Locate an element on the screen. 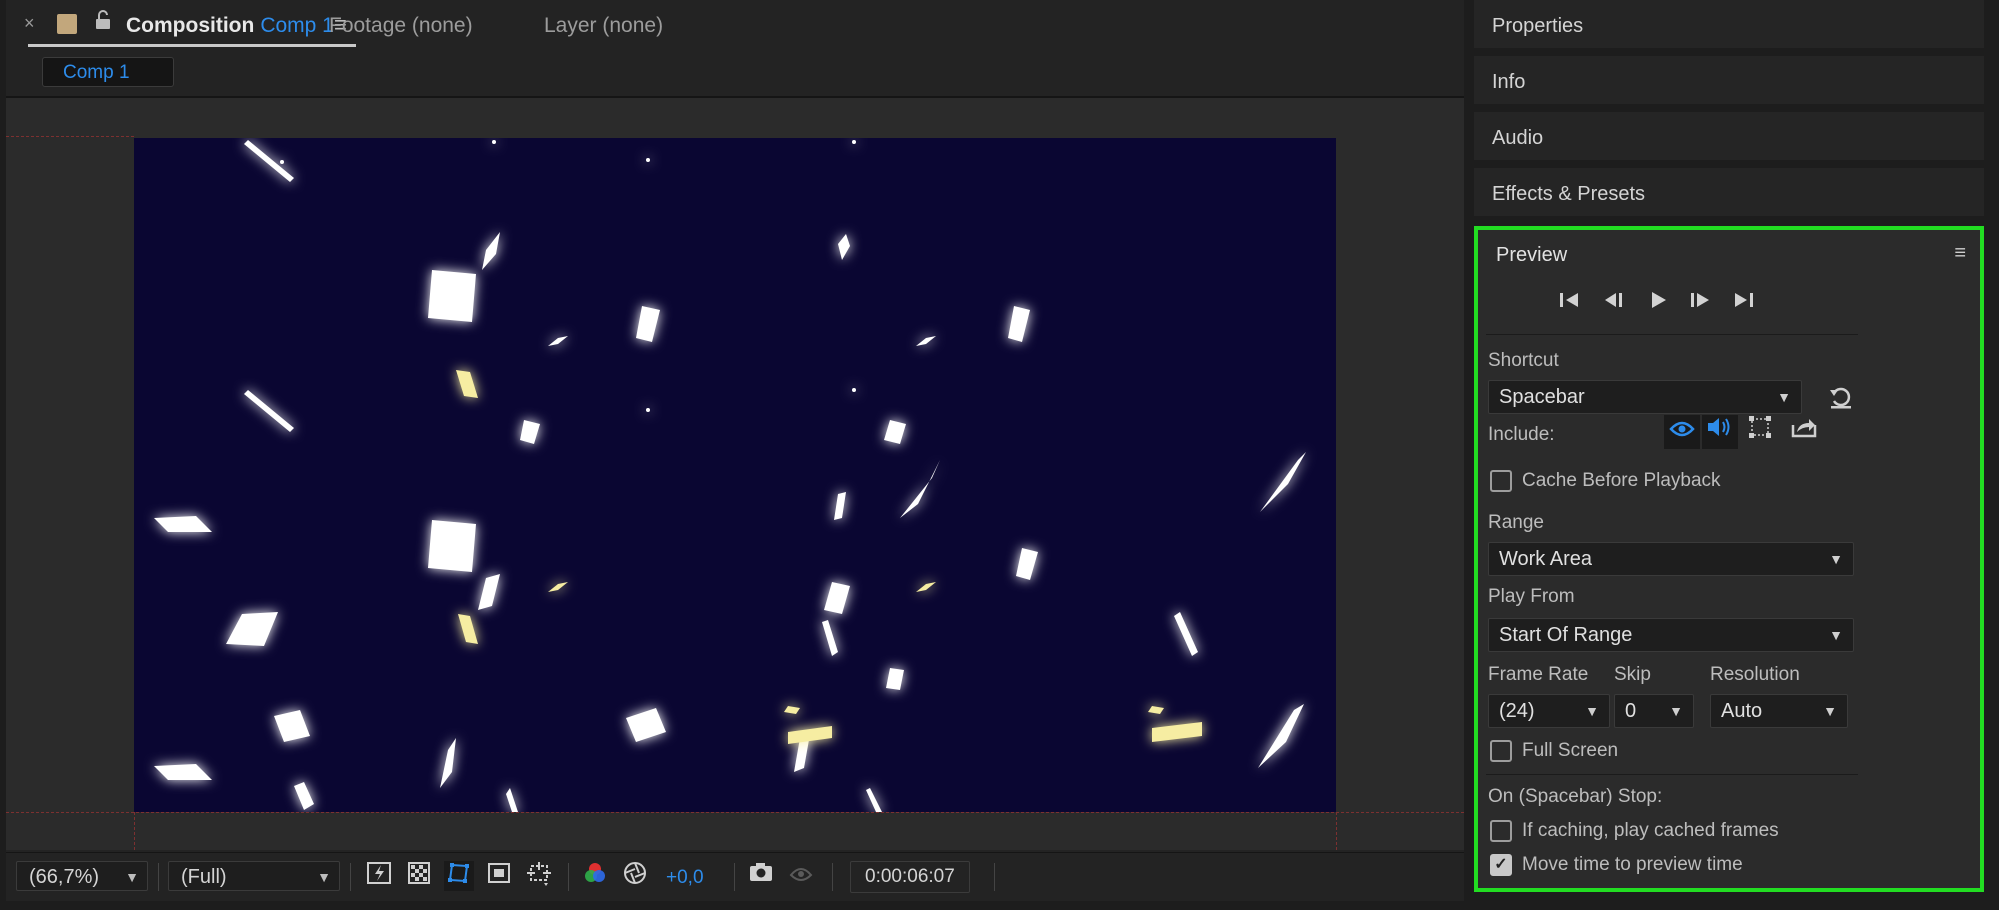  comp-navigator-chip: Comp 1 is located at coordinates (108, 72).